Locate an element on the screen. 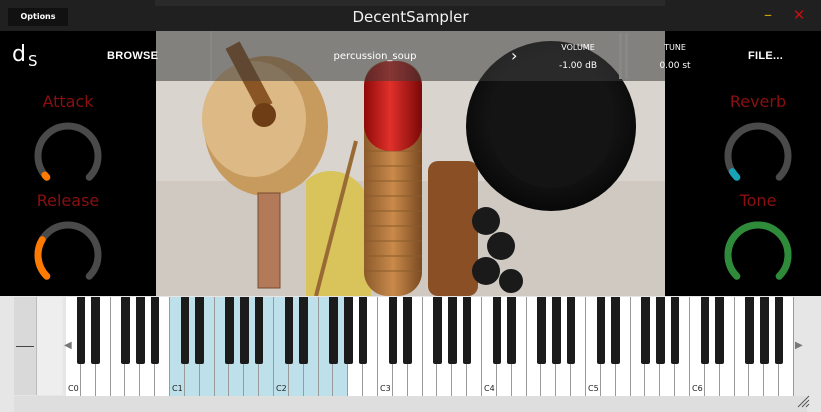 The image size is (821, 412). logo: d is located at coordinates (19, 54).